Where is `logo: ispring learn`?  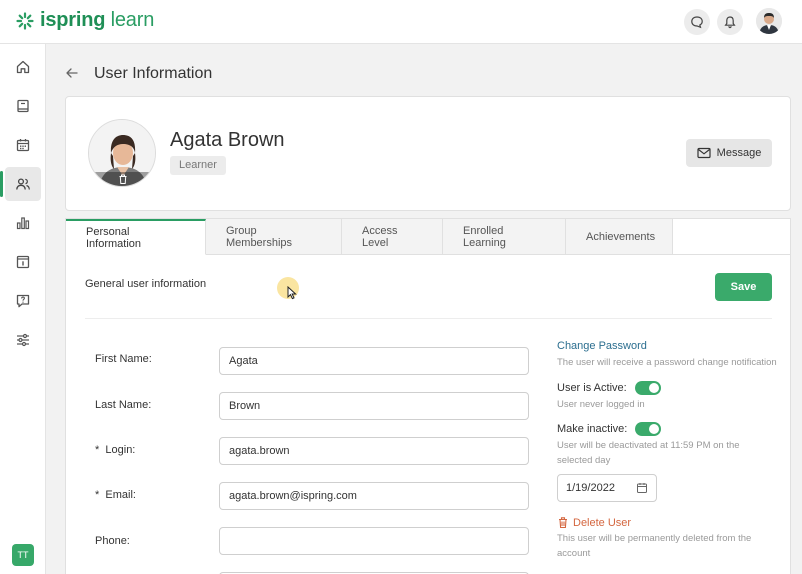
logo: ispring learn is located at coordinates (85, 20).